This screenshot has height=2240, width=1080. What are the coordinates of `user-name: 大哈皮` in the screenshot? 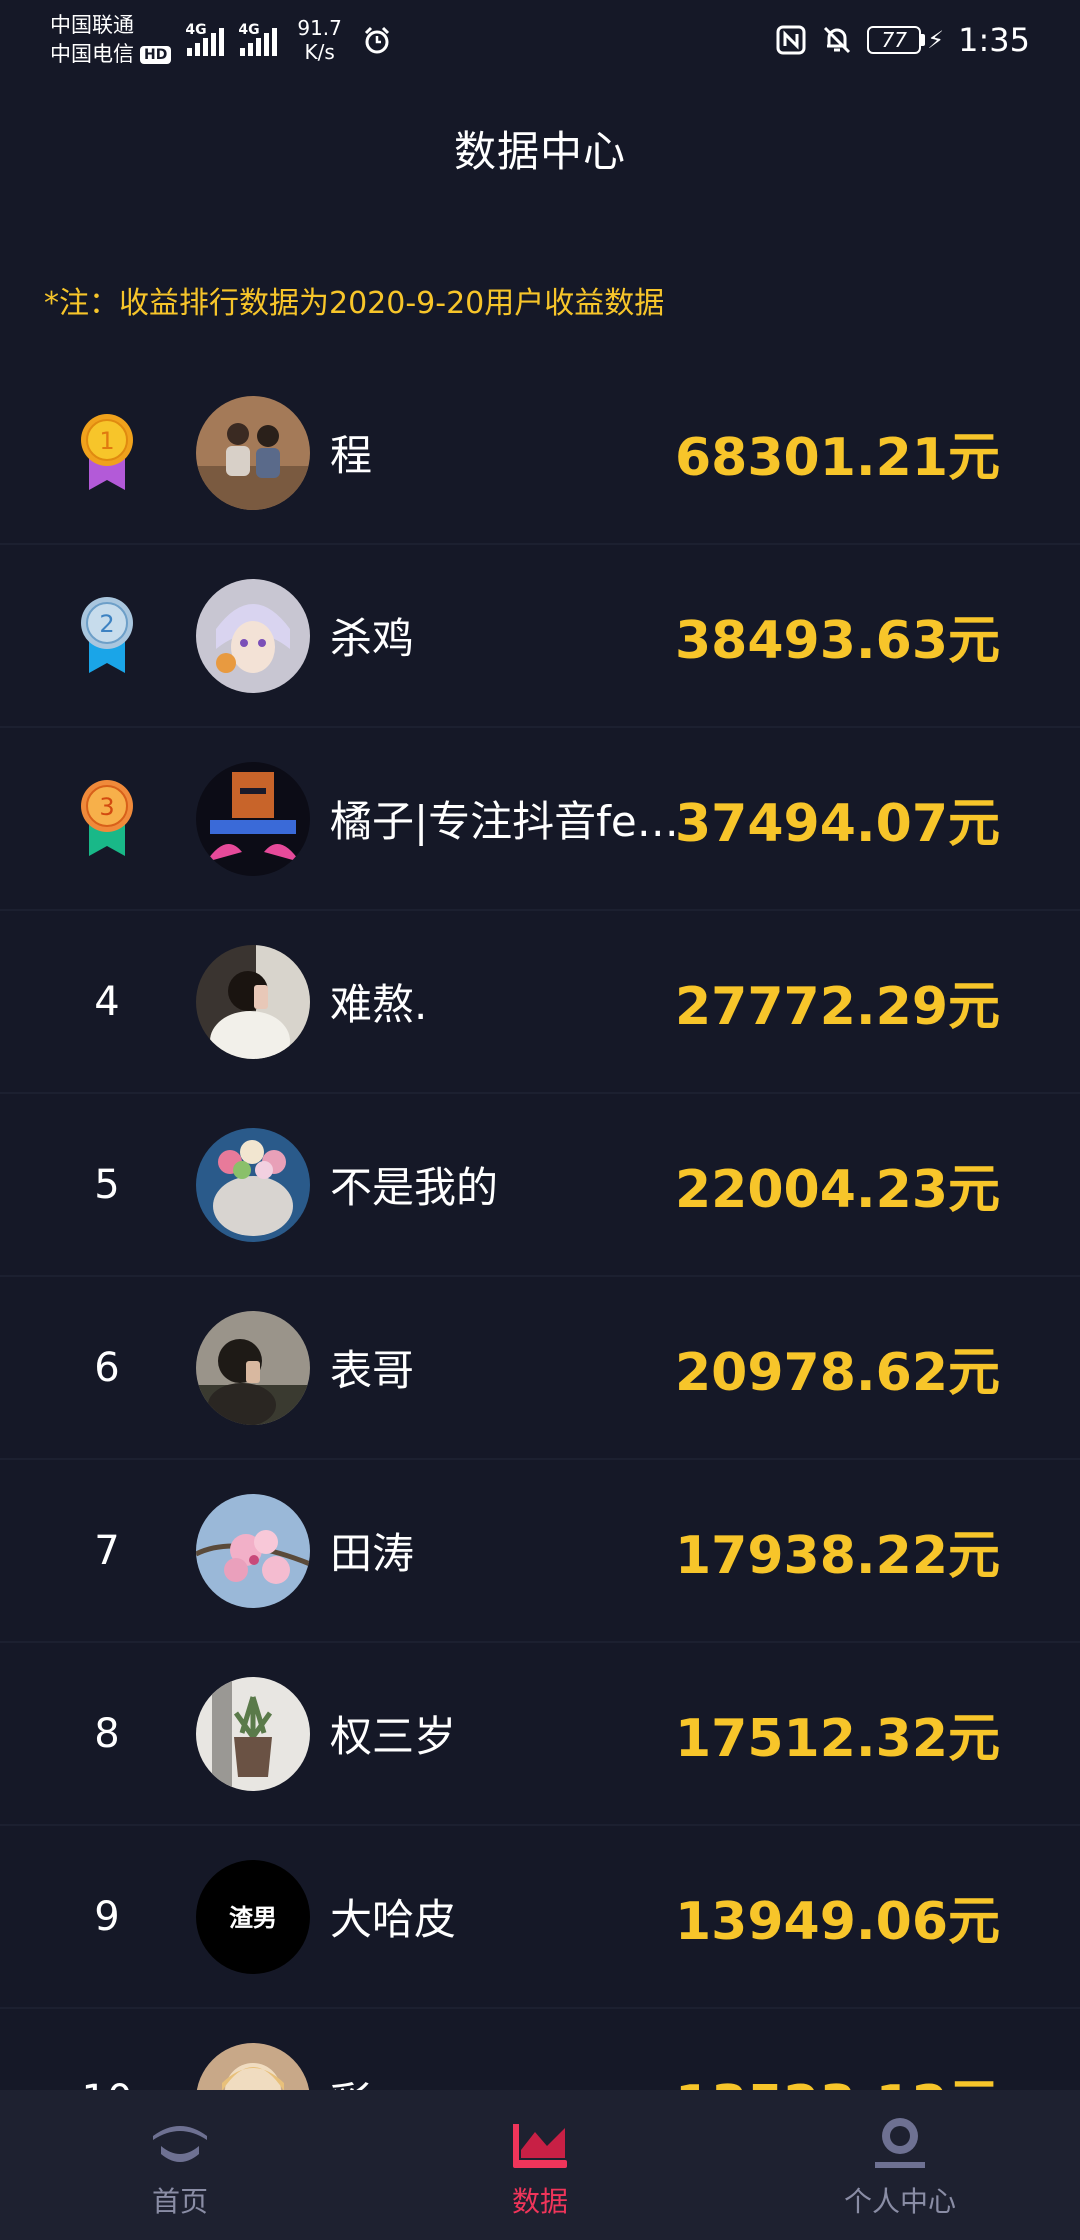 It's located at (393, 1919).